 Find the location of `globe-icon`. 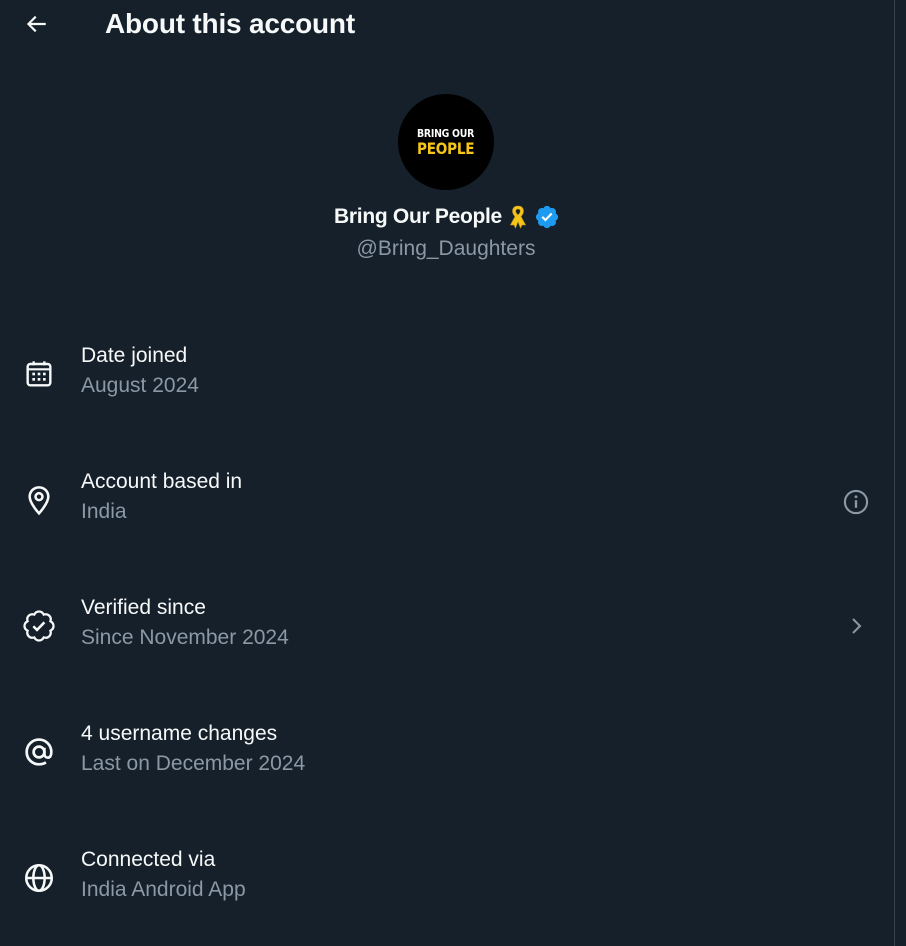

globe-icon is located at coordinates (39, 878).